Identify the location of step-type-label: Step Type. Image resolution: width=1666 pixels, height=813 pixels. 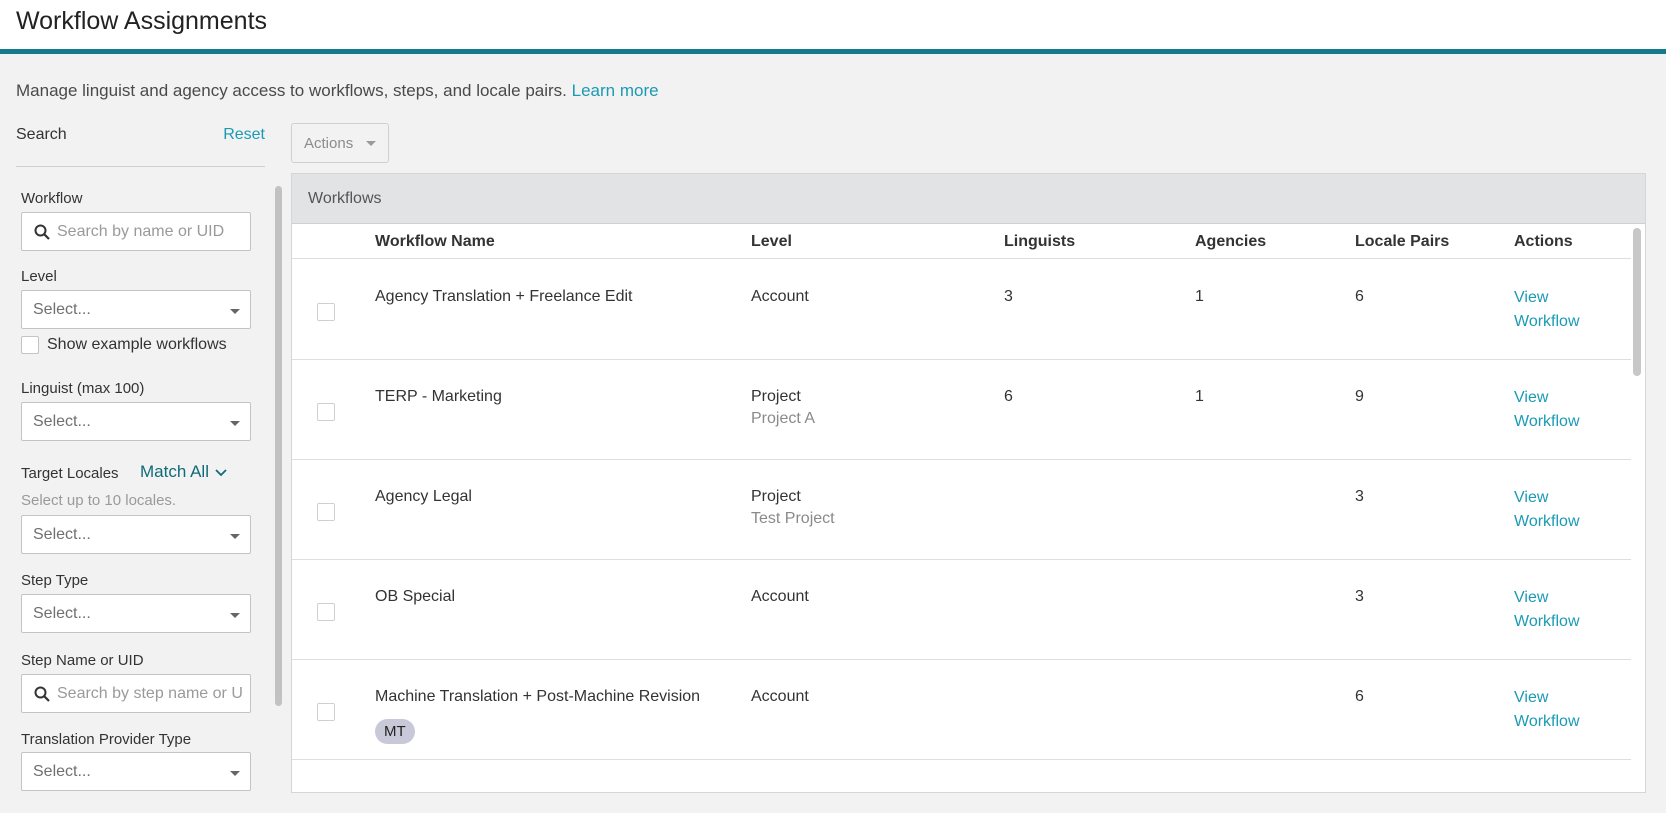
(55, 580).